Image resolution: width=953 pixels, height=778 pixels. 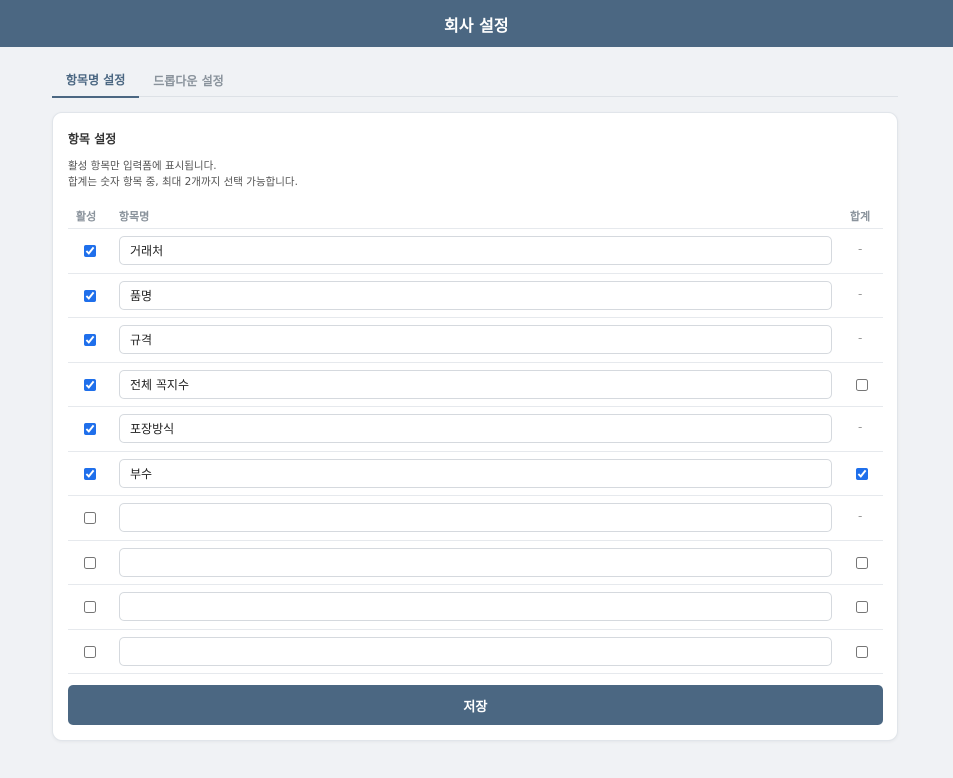 What do you see at coordinates (475, 217) in the screenshot?
I see `table-header: 활성 항목명 합계` at bounding box center [475, 217].